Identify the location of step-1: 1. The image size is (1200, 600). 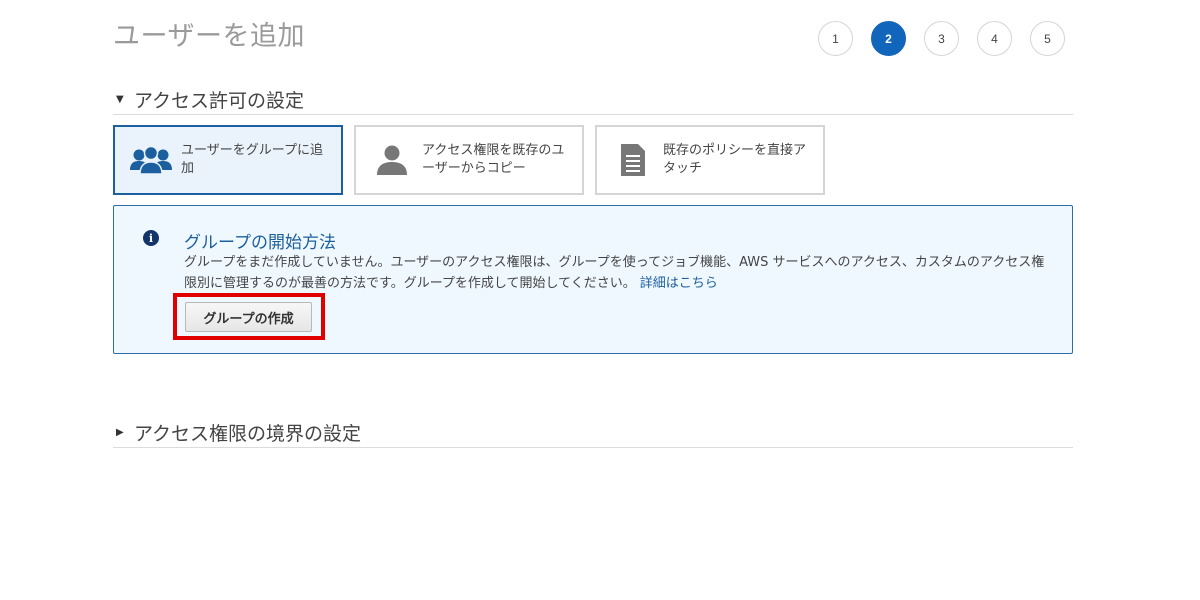
(835, 38).